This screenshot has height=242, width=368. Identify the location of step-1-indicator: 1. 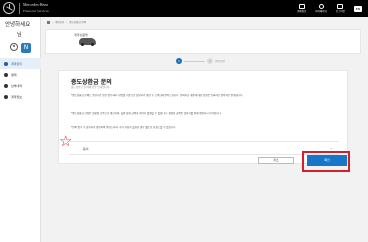
(179, 61).